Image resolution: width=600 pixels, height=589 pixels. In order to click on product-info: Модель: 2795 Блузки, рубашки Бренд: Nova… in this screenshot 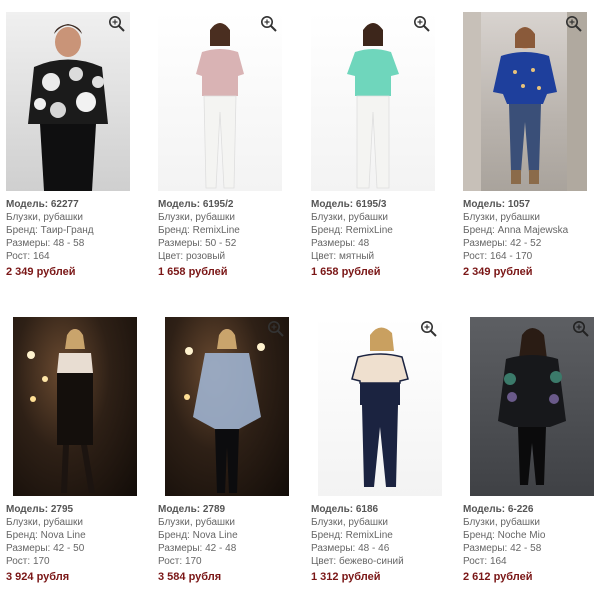, I will do `click(81, 543)`.